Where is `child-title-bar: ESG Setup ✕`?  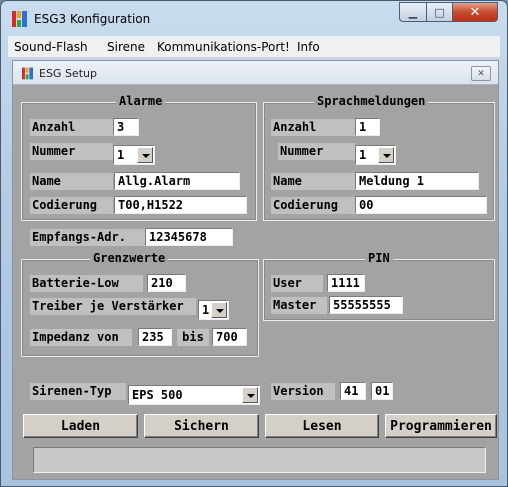
child-title-bar: ESG Setup ✕ is located at coordinates (255, 73).